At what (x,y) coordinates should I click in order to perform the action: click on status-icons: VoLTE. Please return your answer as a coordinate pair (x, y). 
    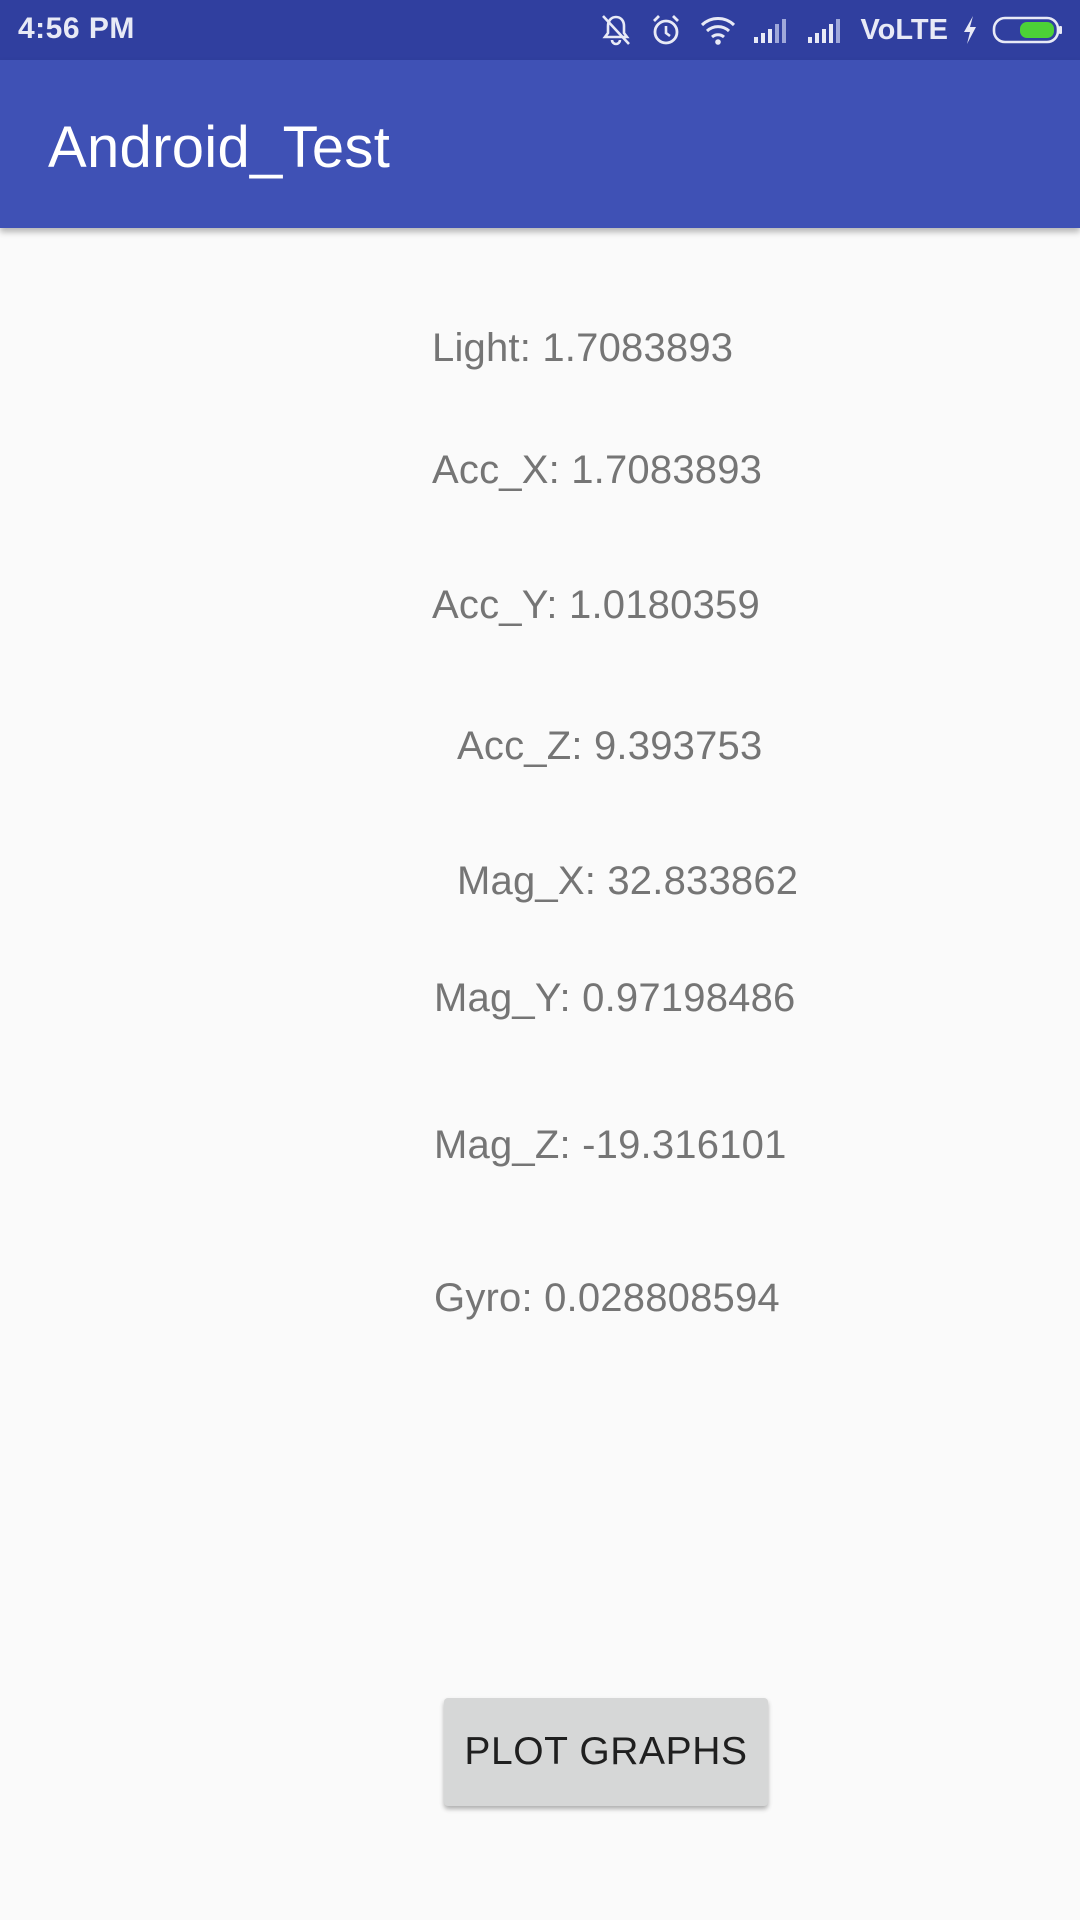
    Looking at the image, I should click on (831, 30).